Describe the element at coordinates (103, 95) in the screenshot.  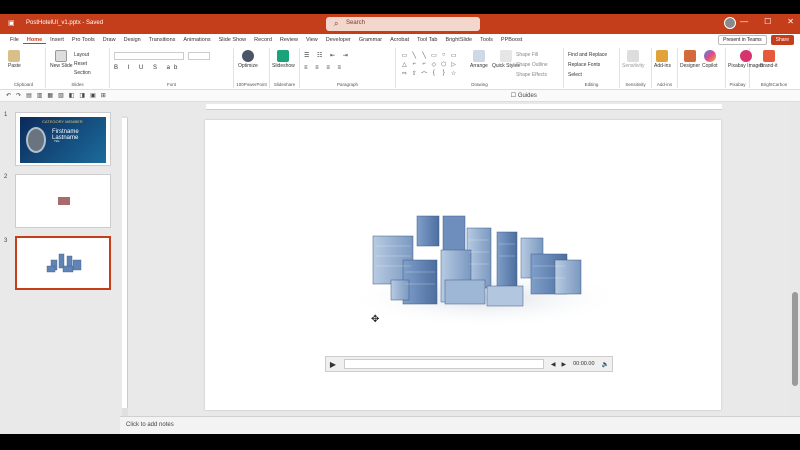
I see `grid-icon: ⊞` at that location.